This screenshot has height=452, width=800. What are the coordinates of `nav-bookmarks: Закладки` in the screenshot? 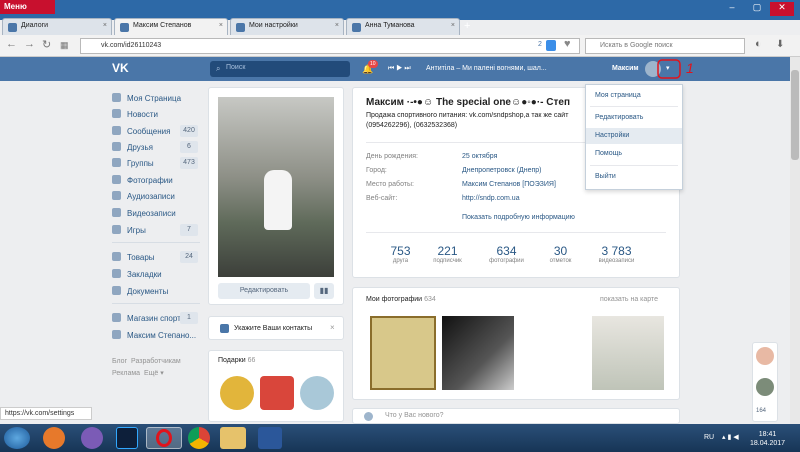 It's located at (137, 274).